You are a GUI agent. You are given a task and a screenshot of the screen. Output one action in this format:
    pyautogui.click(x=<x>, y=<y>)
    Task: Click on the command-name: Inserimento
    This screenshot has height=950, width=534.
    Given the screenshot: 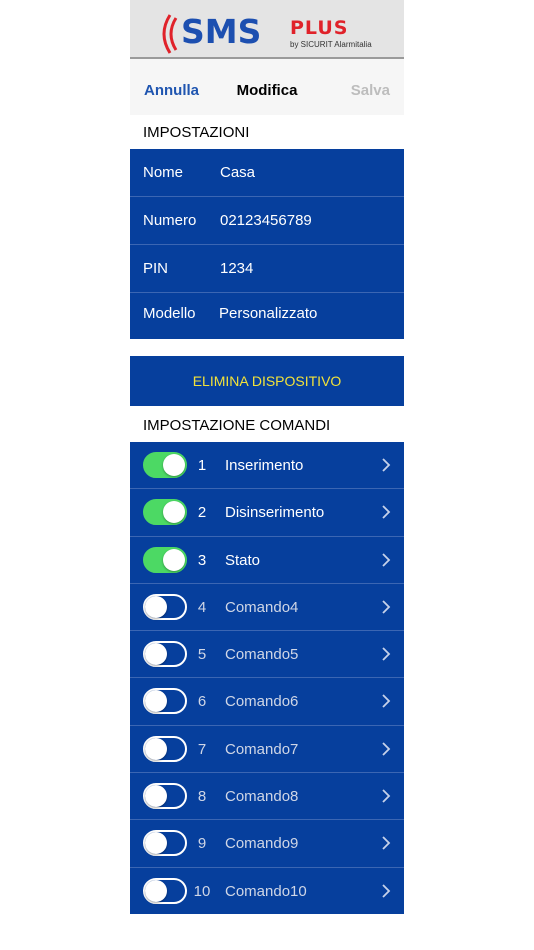 What is the action you would take?
    pyautogui.click(x=264, y=465)
    